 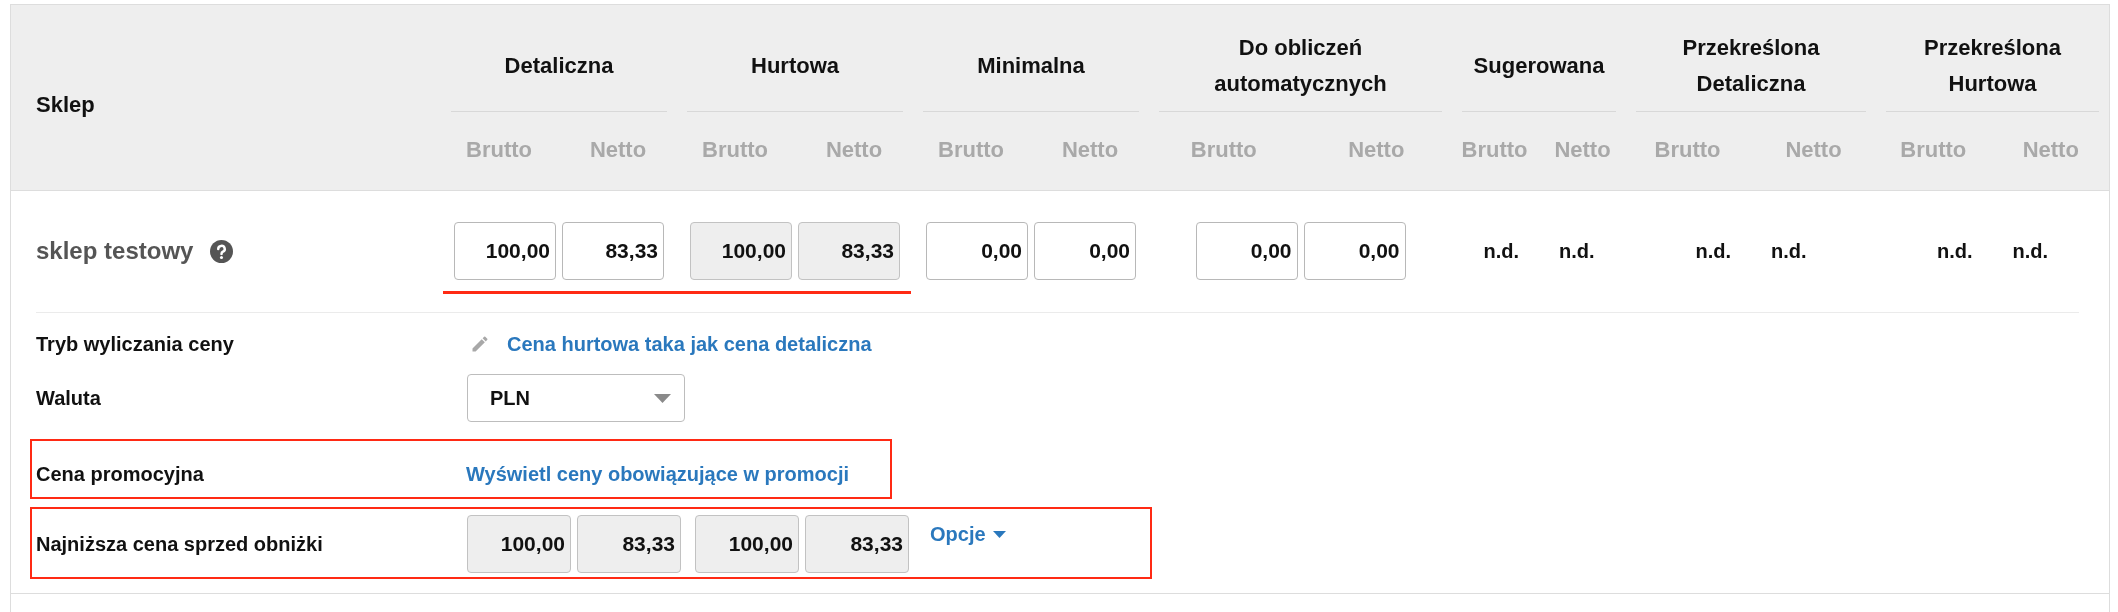 What do you see at coordinates (1539, 65) in the screenshot?
I see `column-header: Sugerowana` at bounding box center [1539, 65].